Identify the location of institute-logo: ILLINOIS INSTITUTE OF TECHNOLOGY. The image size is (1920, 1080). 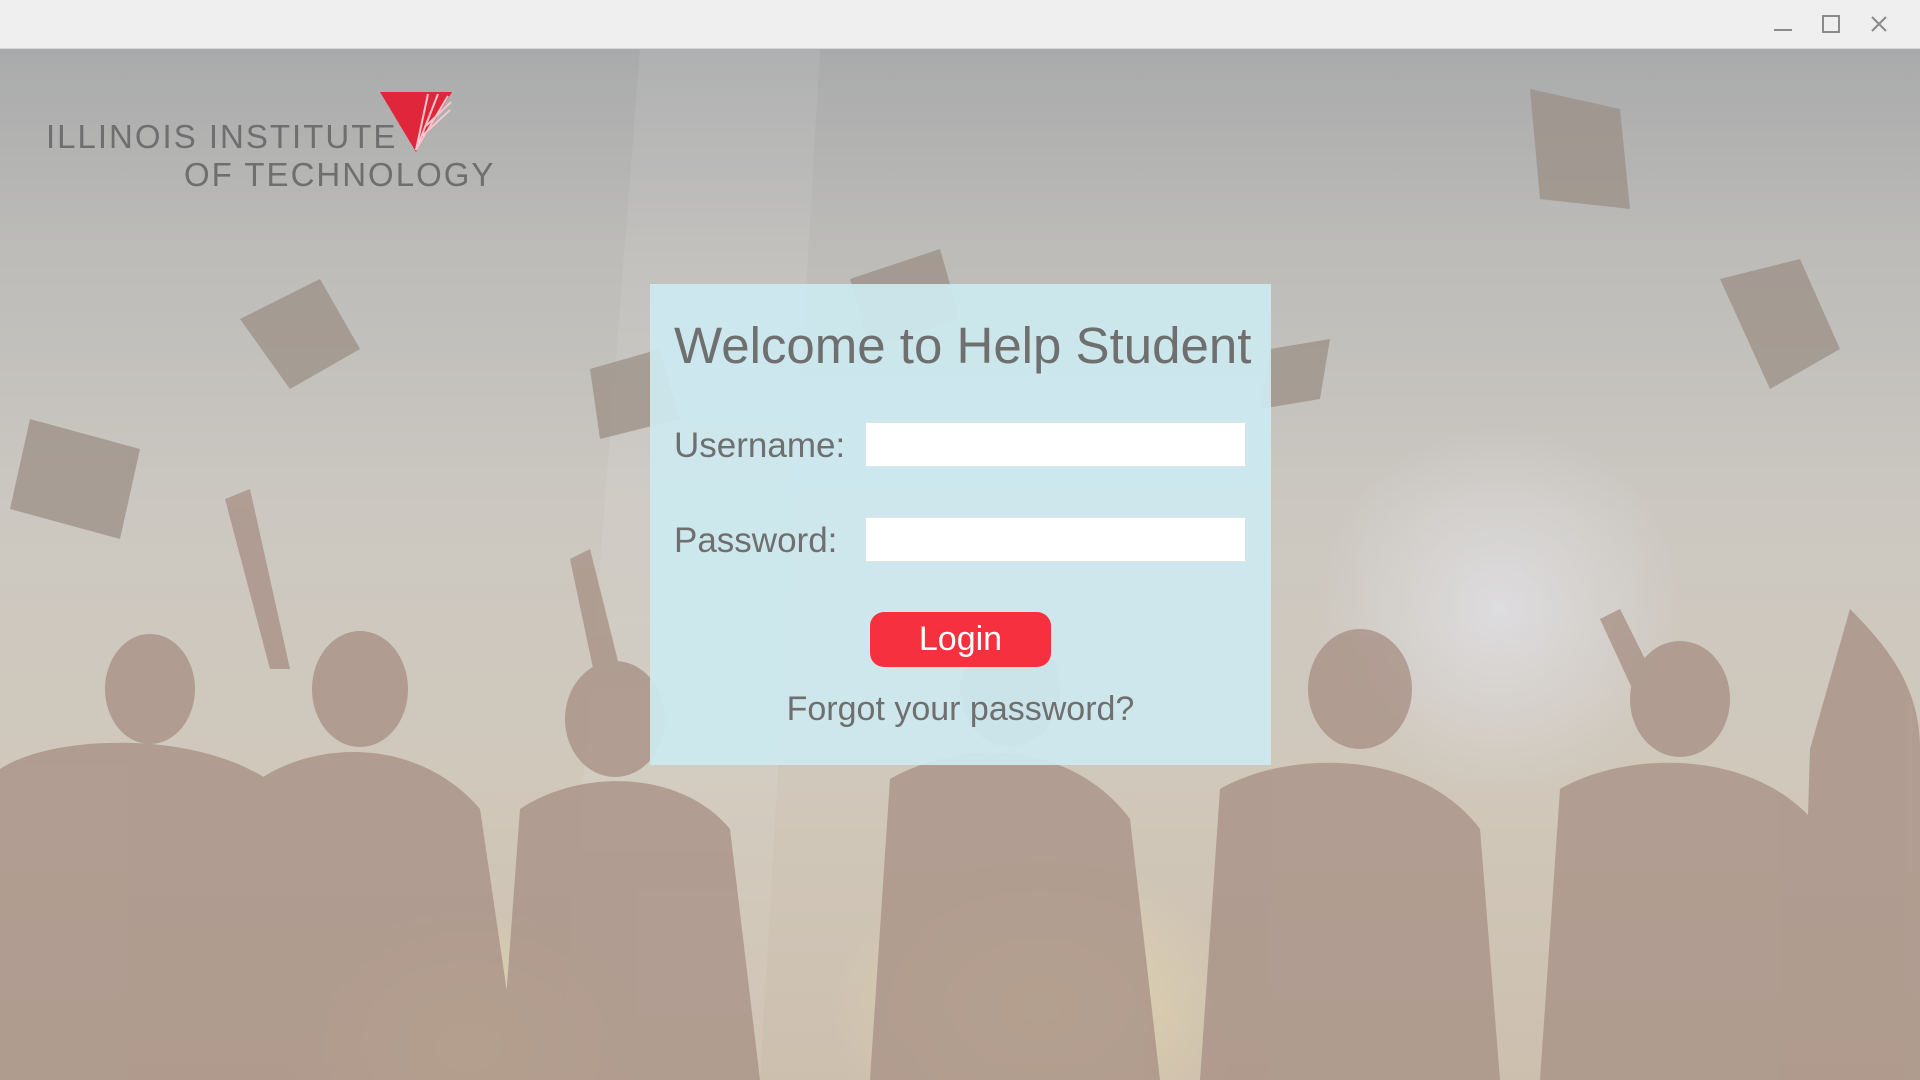
(274, 143).